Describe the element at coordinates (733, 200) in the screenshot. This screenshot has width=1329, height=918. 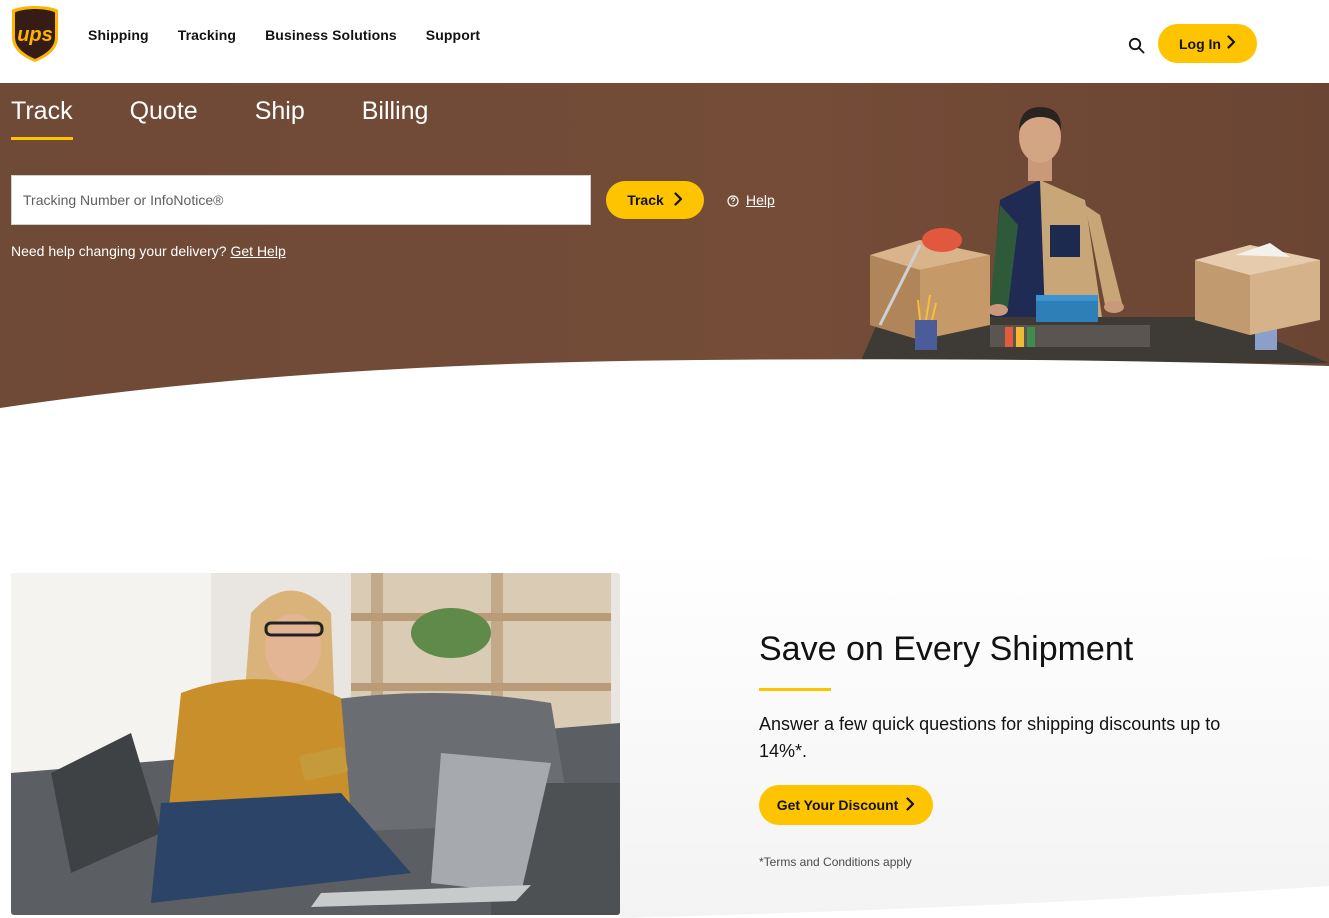
I see `question-circle-icon` at that location.